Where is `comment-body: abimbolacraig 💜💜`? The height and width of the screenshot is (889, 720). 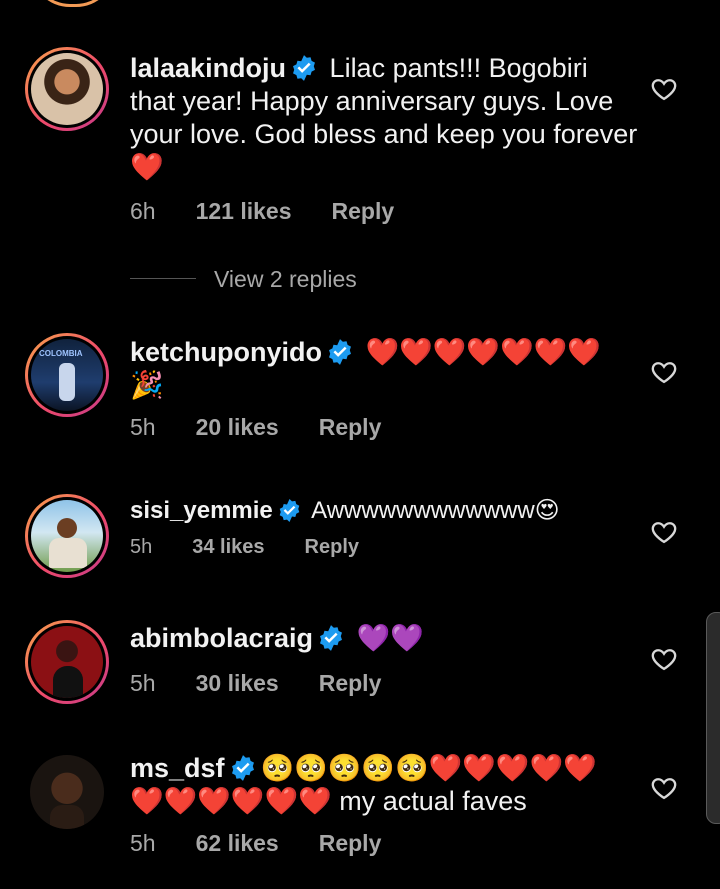
comment-body: abimbolacraig 💜💜 is located at coordinates (385, 638).